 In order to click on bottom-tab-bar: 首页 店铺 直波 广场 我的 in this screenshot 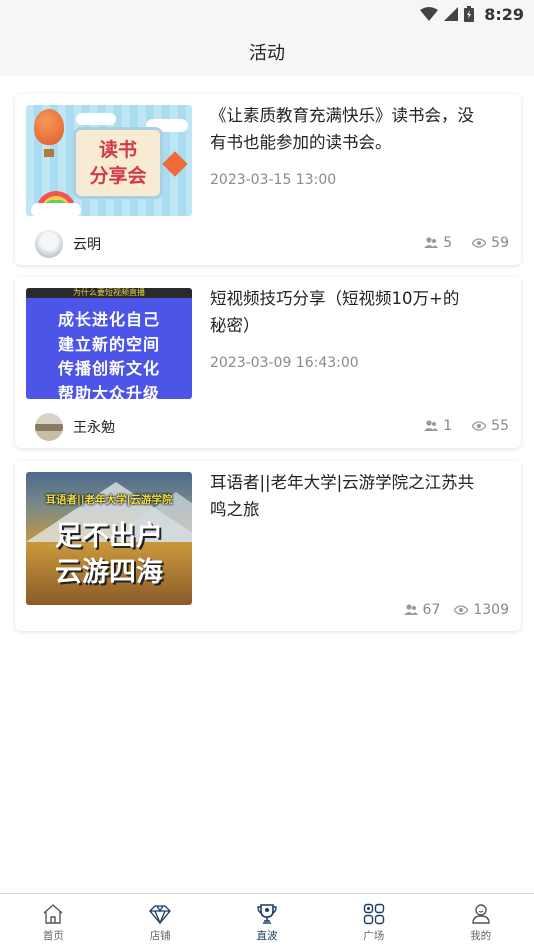, I will do `click(267, 921)`.